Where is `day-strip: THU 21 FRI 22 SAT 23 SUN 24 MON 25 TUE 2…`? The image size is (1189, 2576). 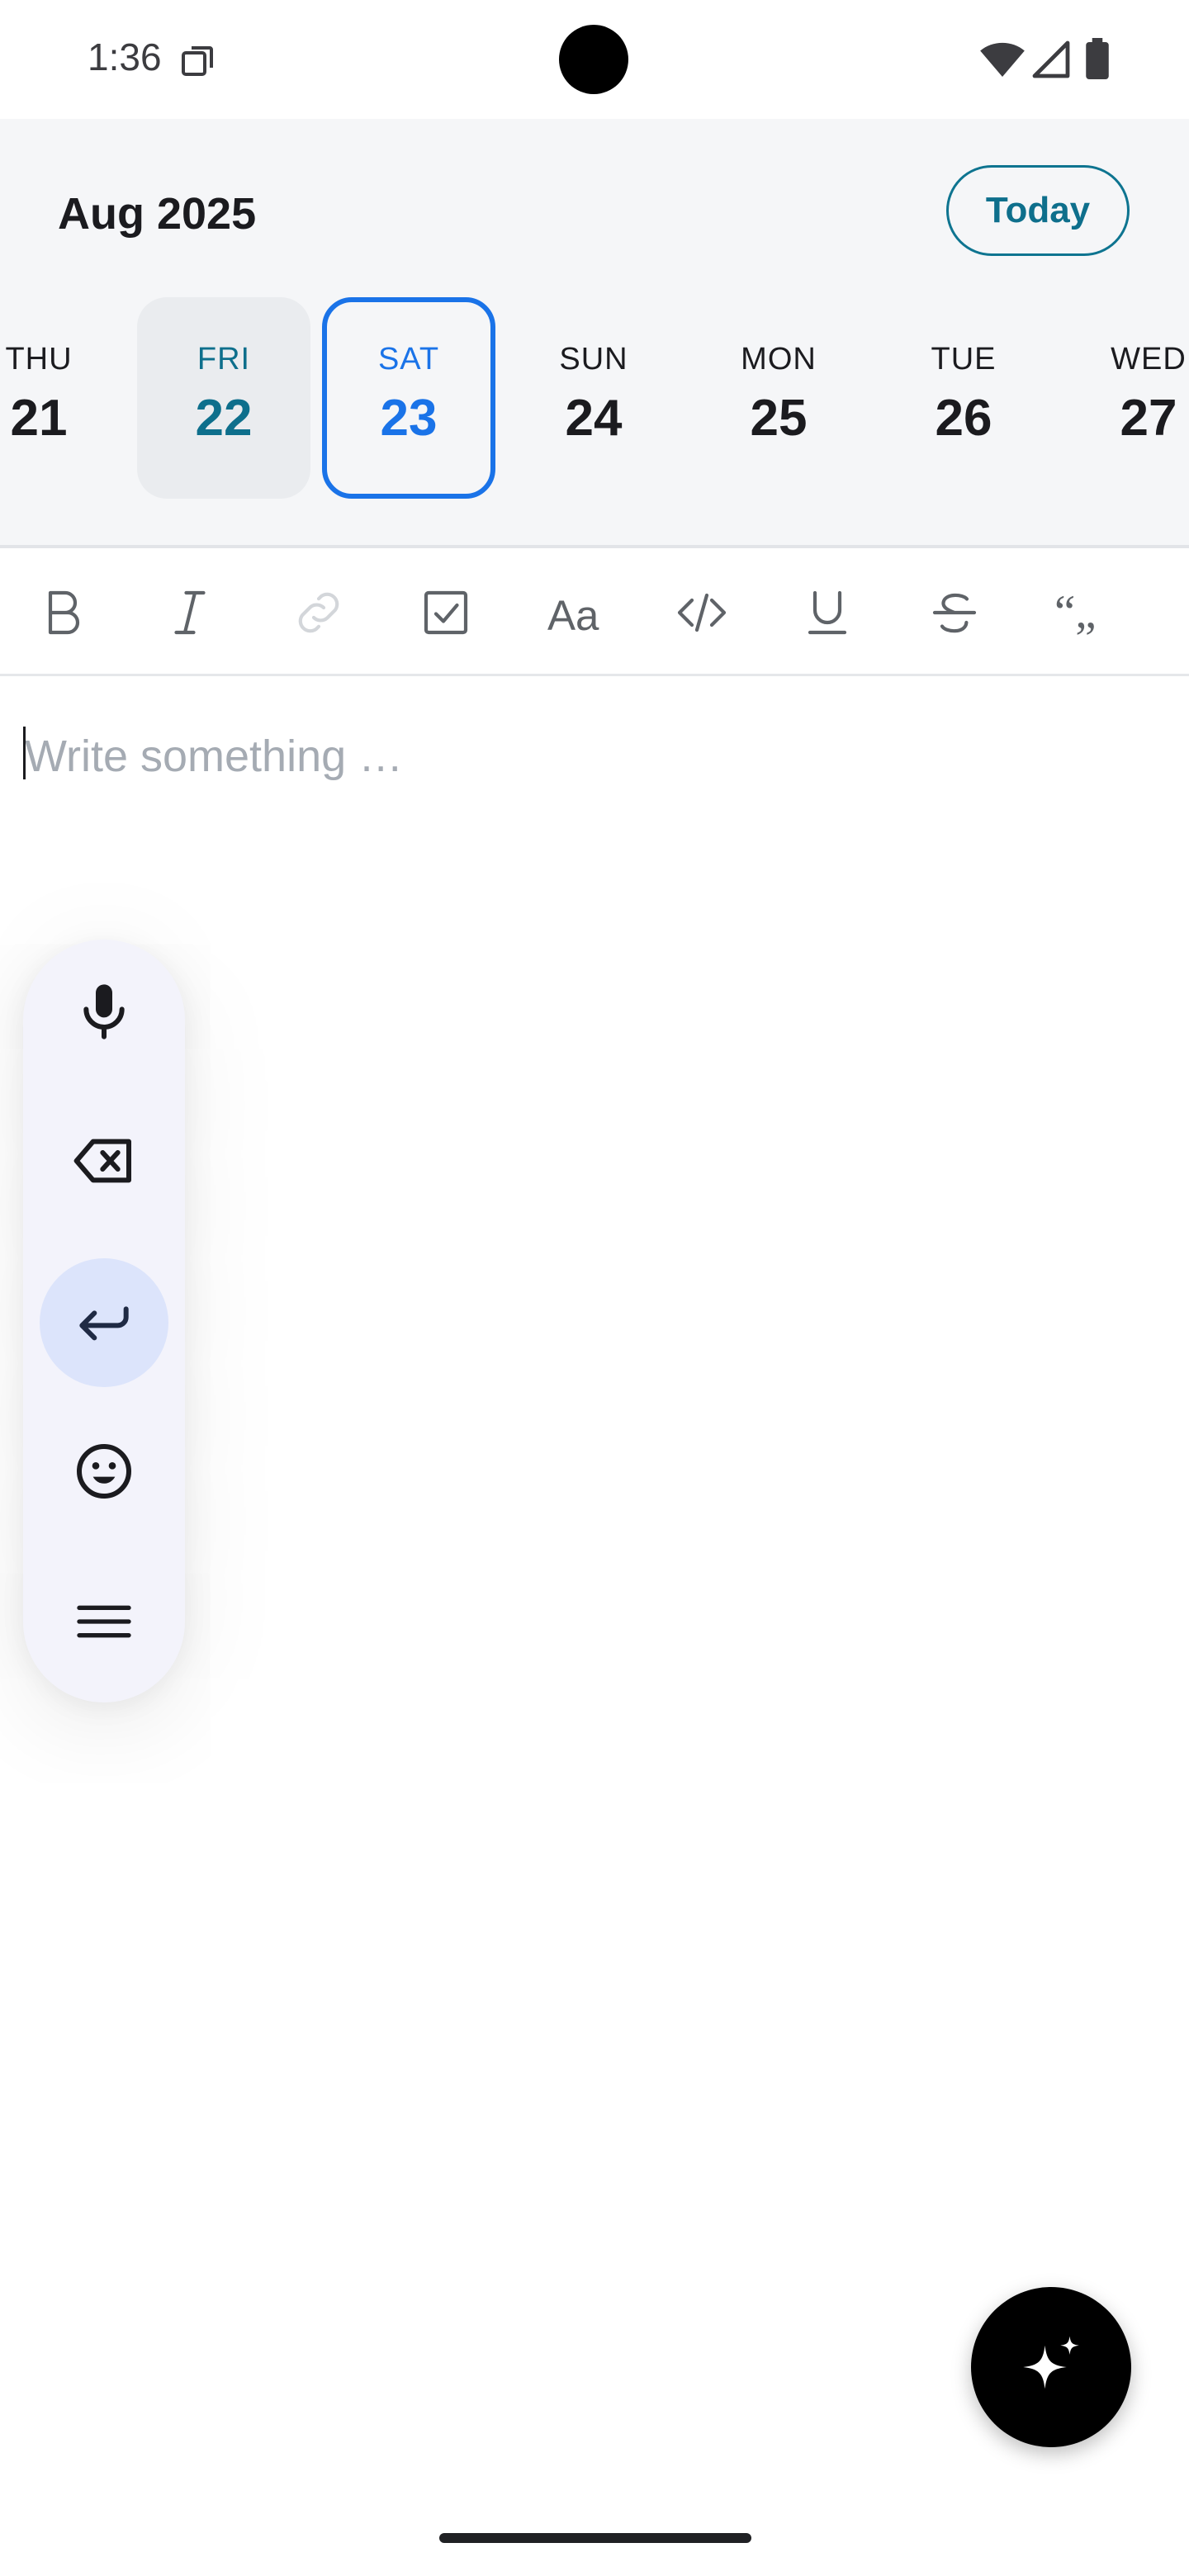 day-strip: THU 21 FRI 22 SAT 23 SUN 24 MON 25 TUE 2… is located at coordinates (594, 398).